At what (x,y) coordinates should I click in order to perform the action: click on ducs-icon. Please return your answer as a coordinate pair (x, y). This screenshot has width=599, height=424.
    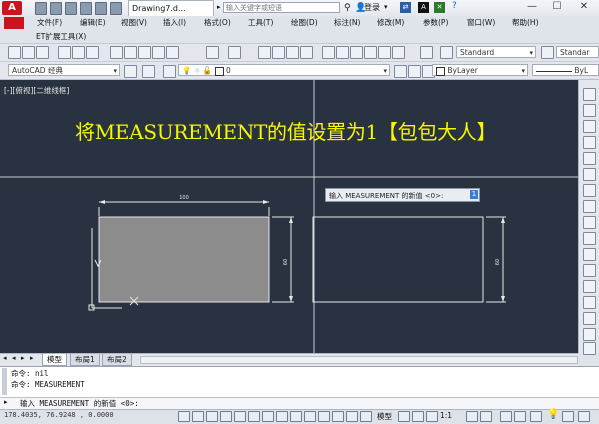
    Looking at the image, I should click on (296, 416).